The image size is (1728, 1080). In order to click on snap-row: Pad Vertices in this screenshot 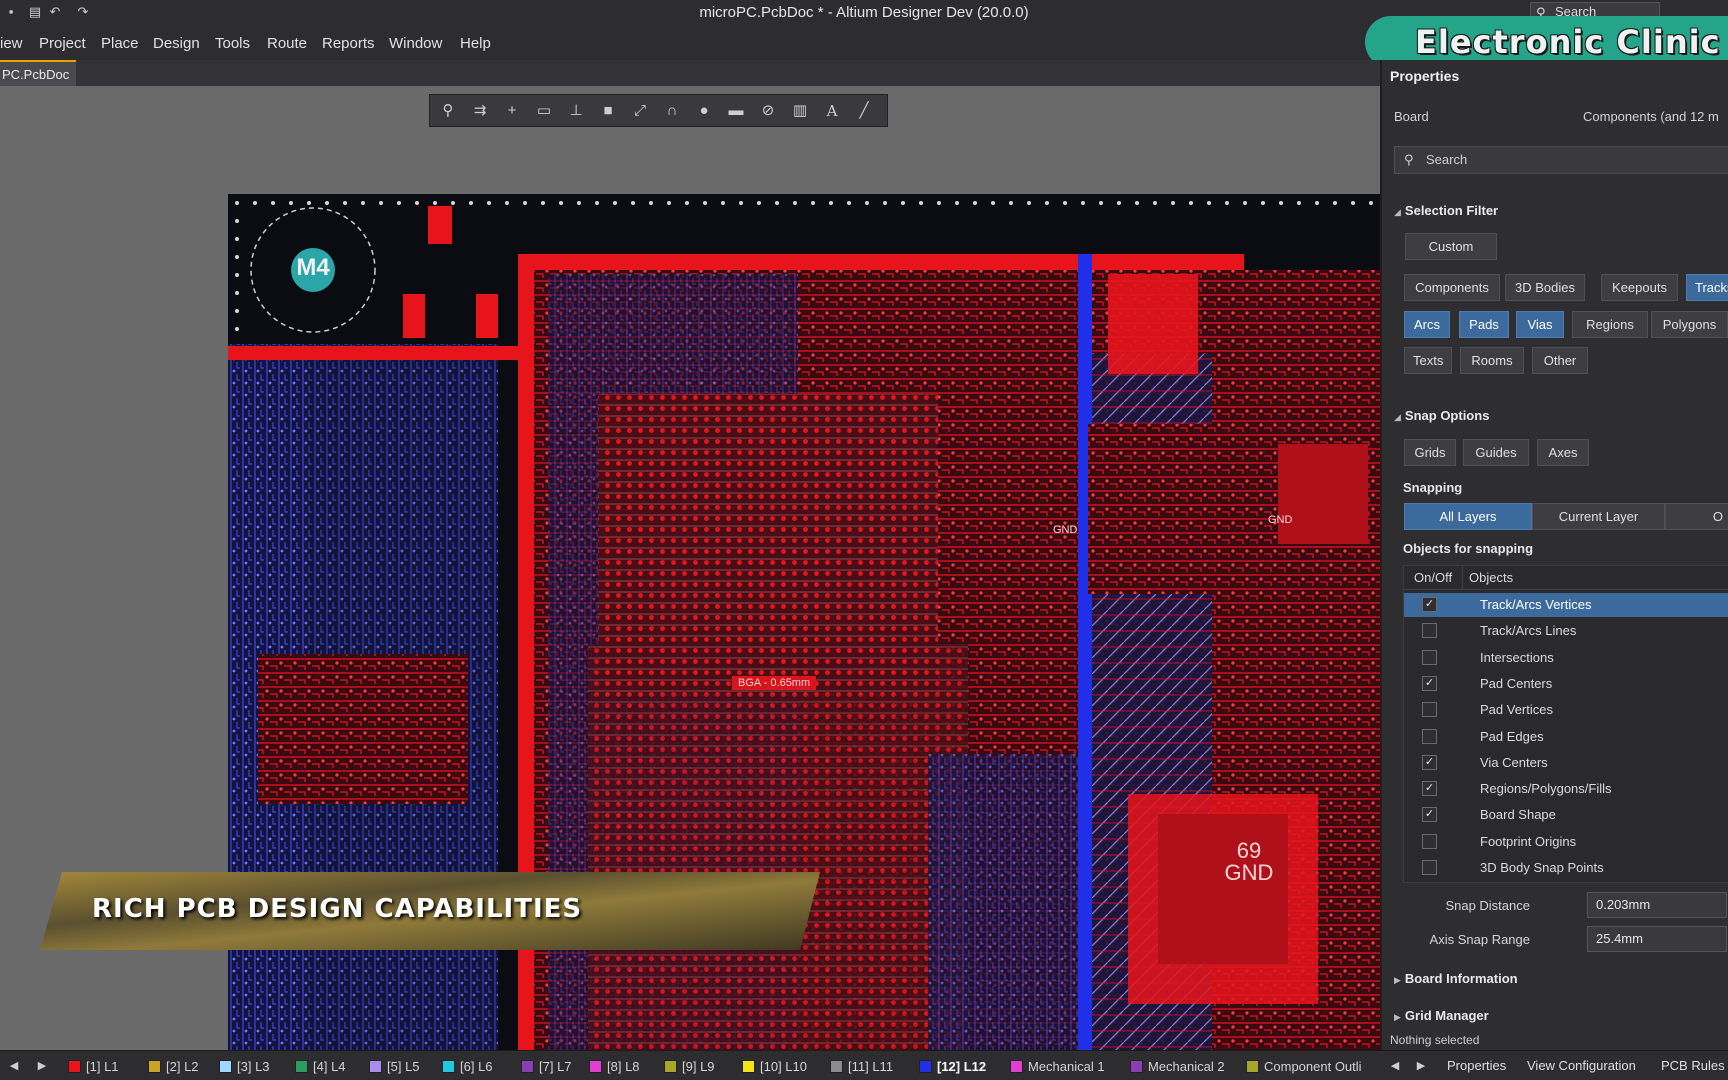, I will do `click(1566, 710)`.